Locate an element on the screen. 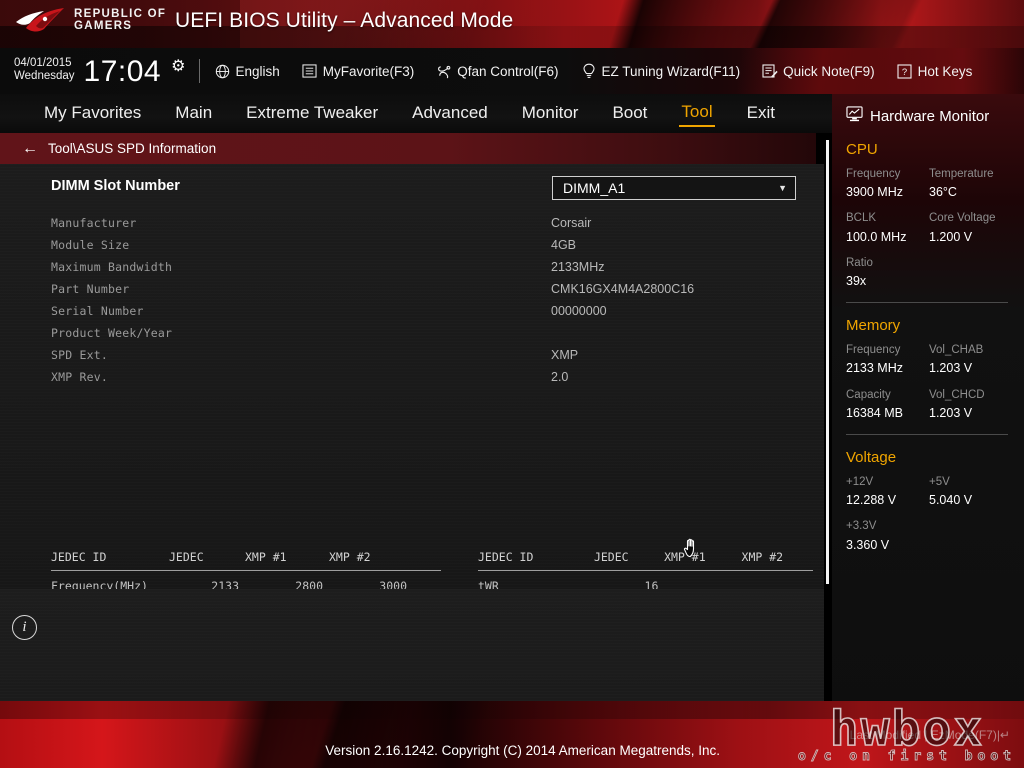  toolbar-item-qfan-control: Qfan Control(F6) is located at coordinates (497, 71).